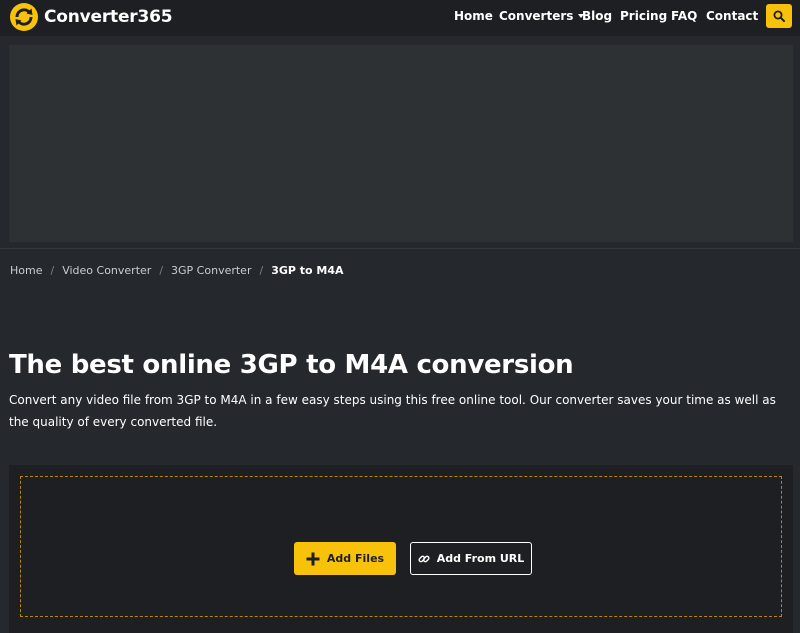  I want to click on nav-contact: Contact, so click(732, 16).